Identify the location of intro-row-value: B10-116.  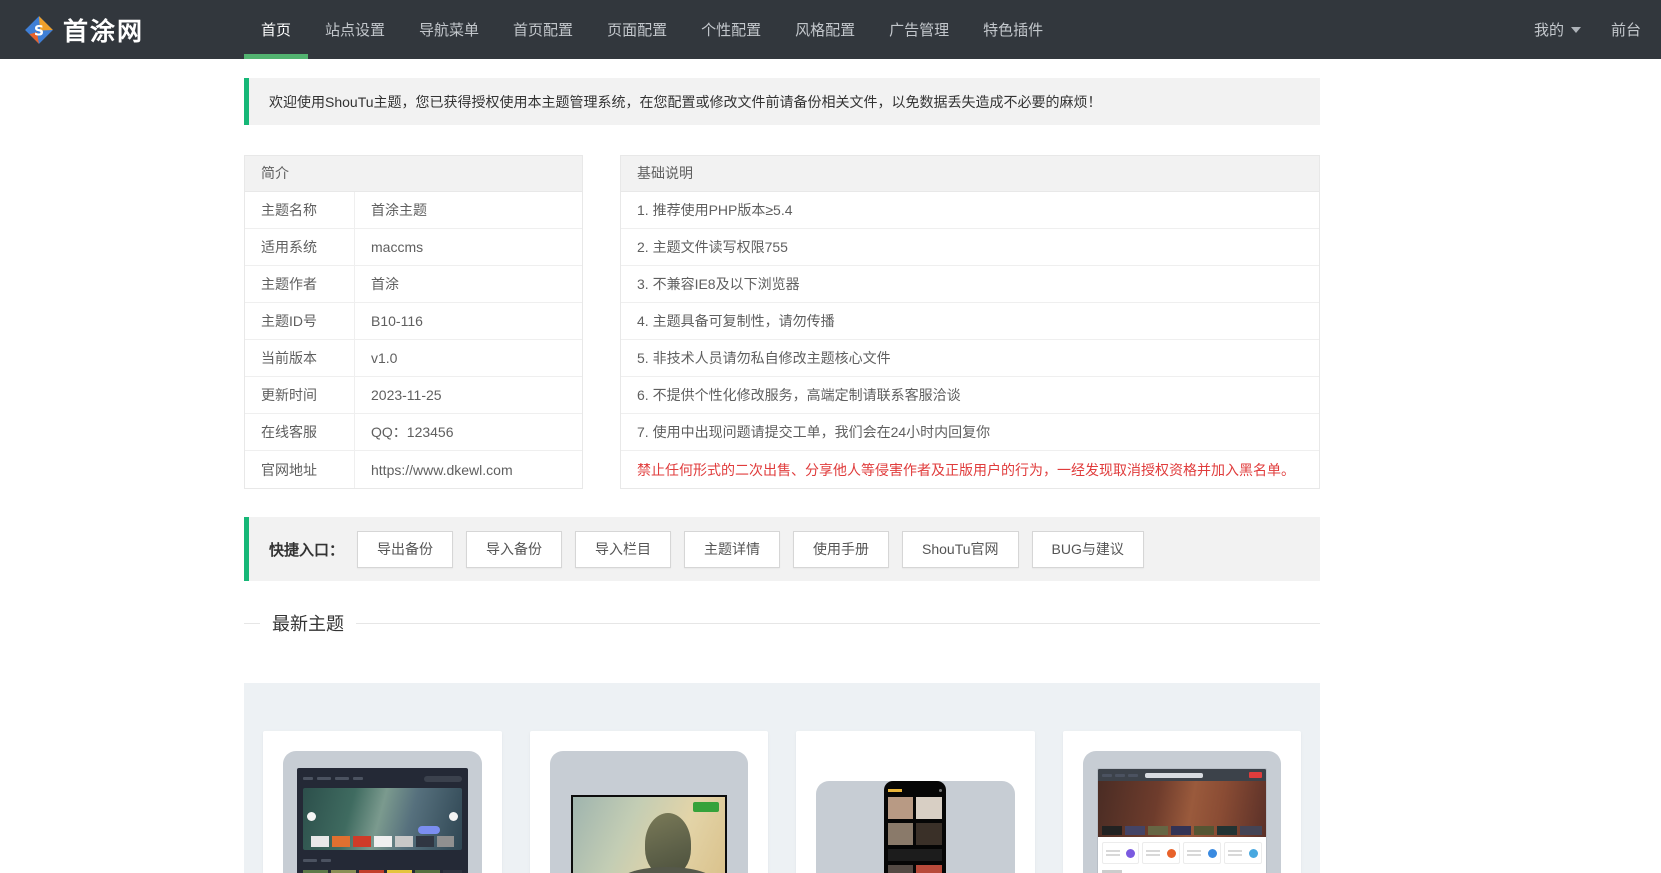
(397, 321).